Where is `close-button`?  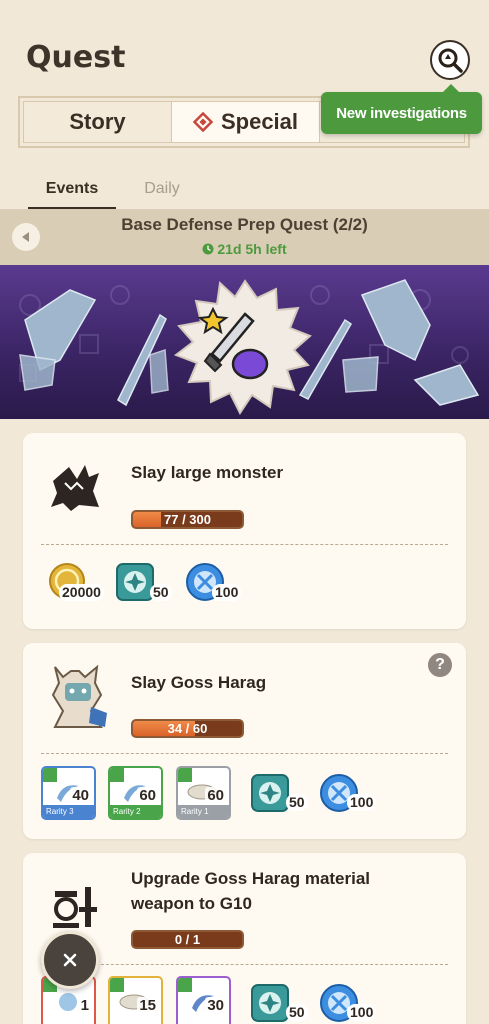 close-button is located at coordinates (70, 960).